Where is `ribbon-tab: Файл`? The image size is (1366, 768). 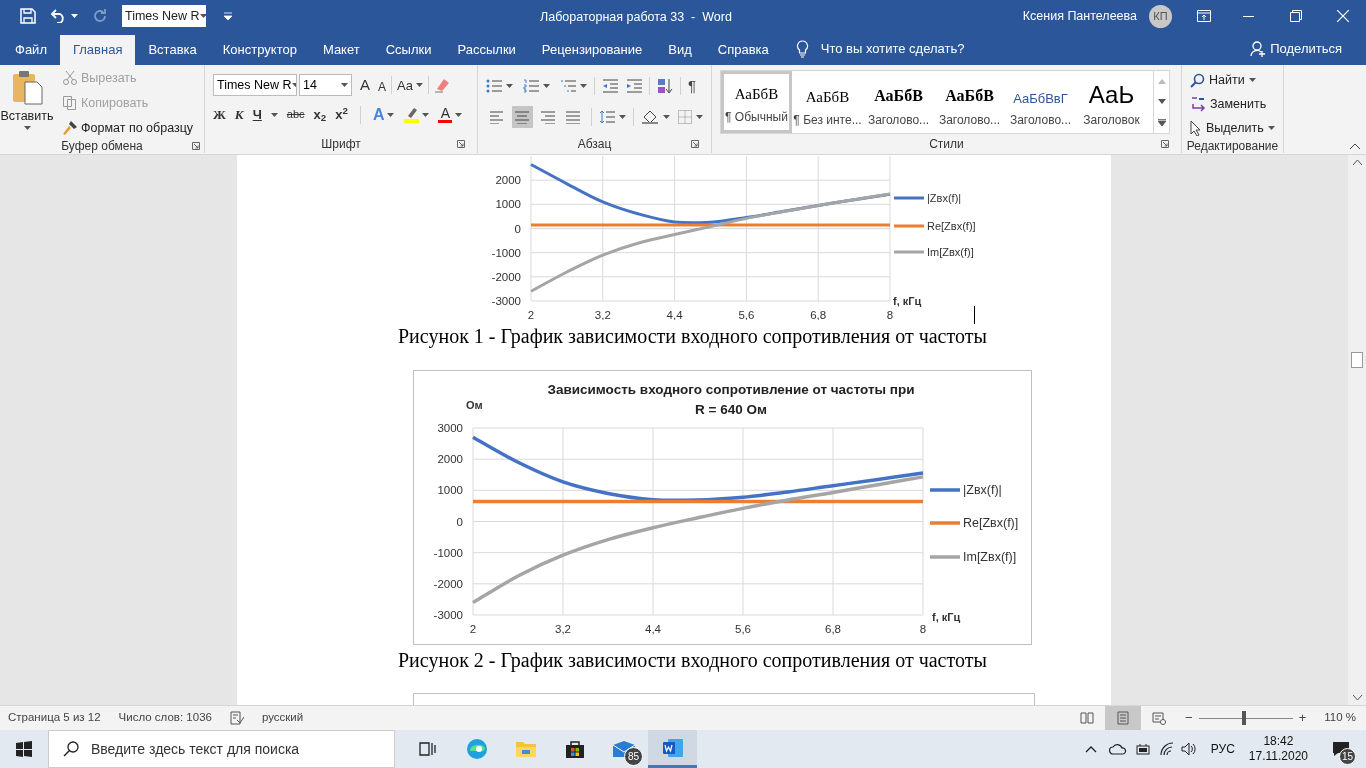
ribbon-tab: Файл is located at coordinates (31, 50).